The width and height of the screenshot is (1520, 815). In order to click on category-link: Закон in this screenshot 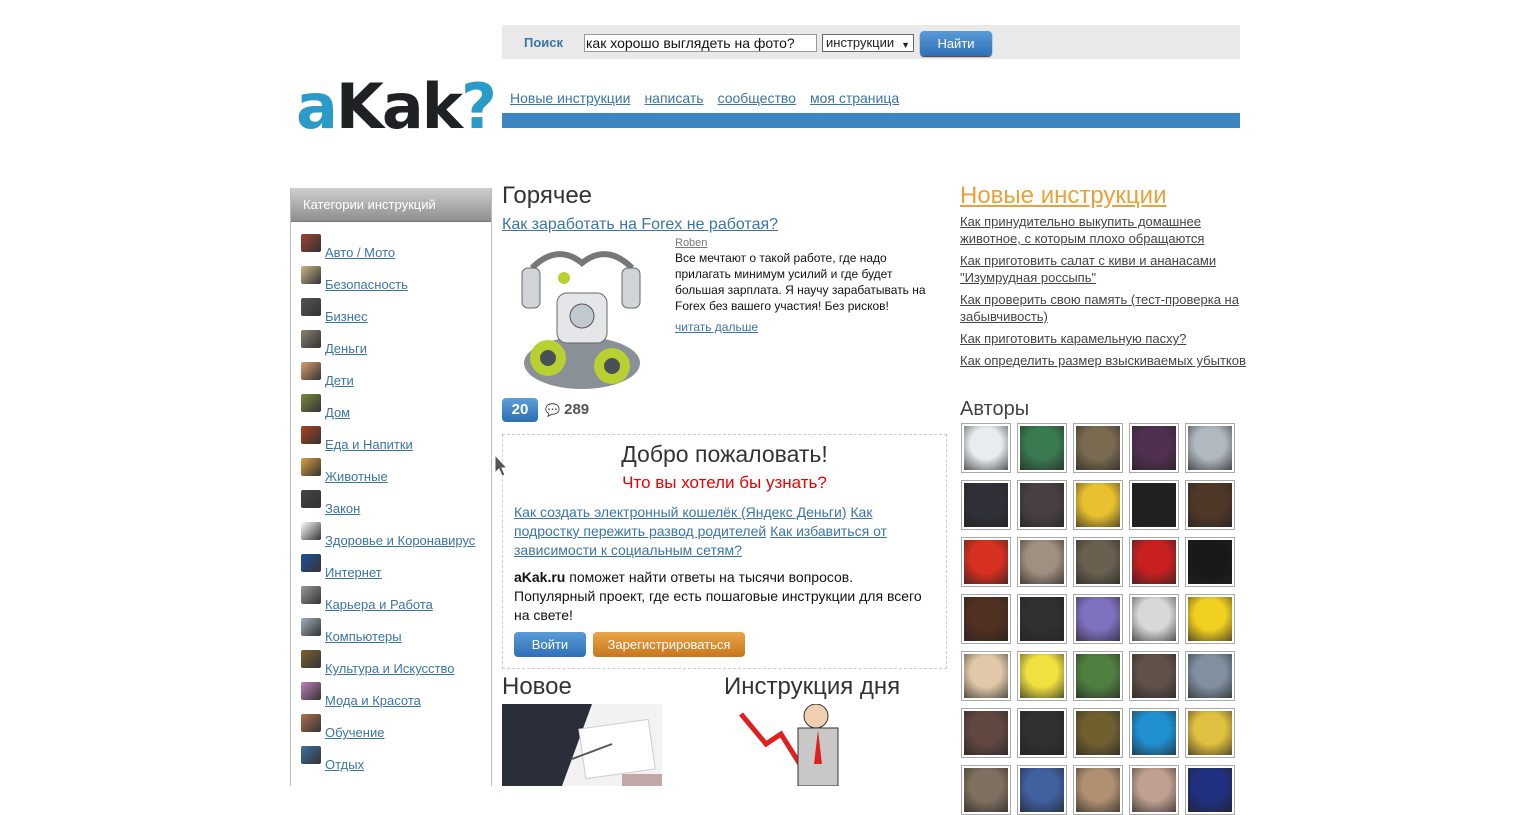, I will do `click(342, 508)`.